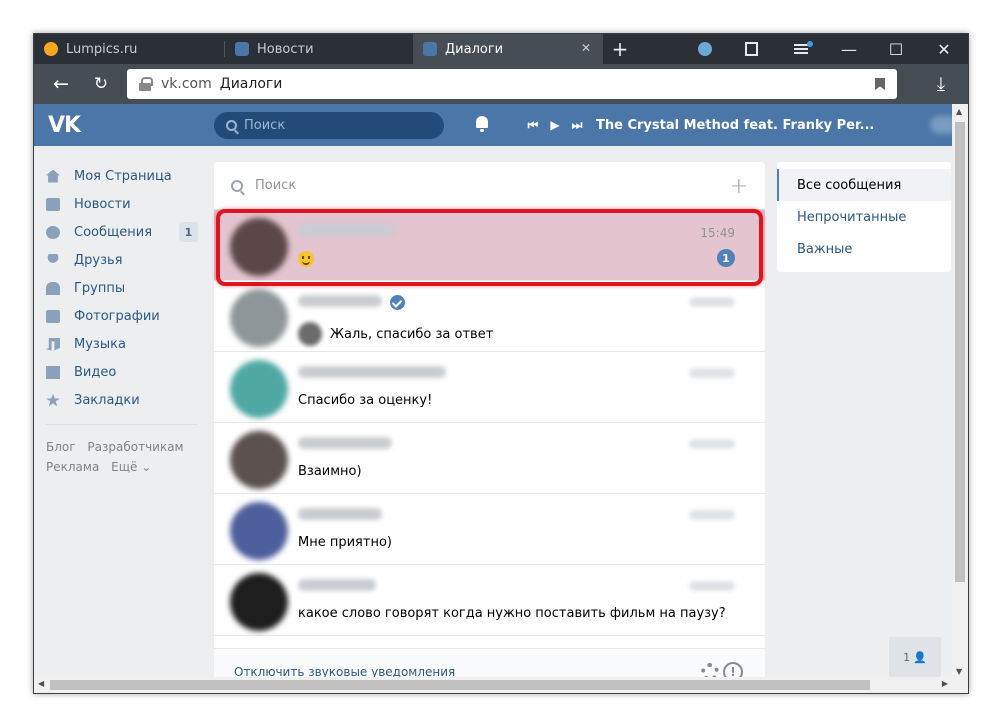  I want to click on close-tab-icon: ✕, so click(586, 48).